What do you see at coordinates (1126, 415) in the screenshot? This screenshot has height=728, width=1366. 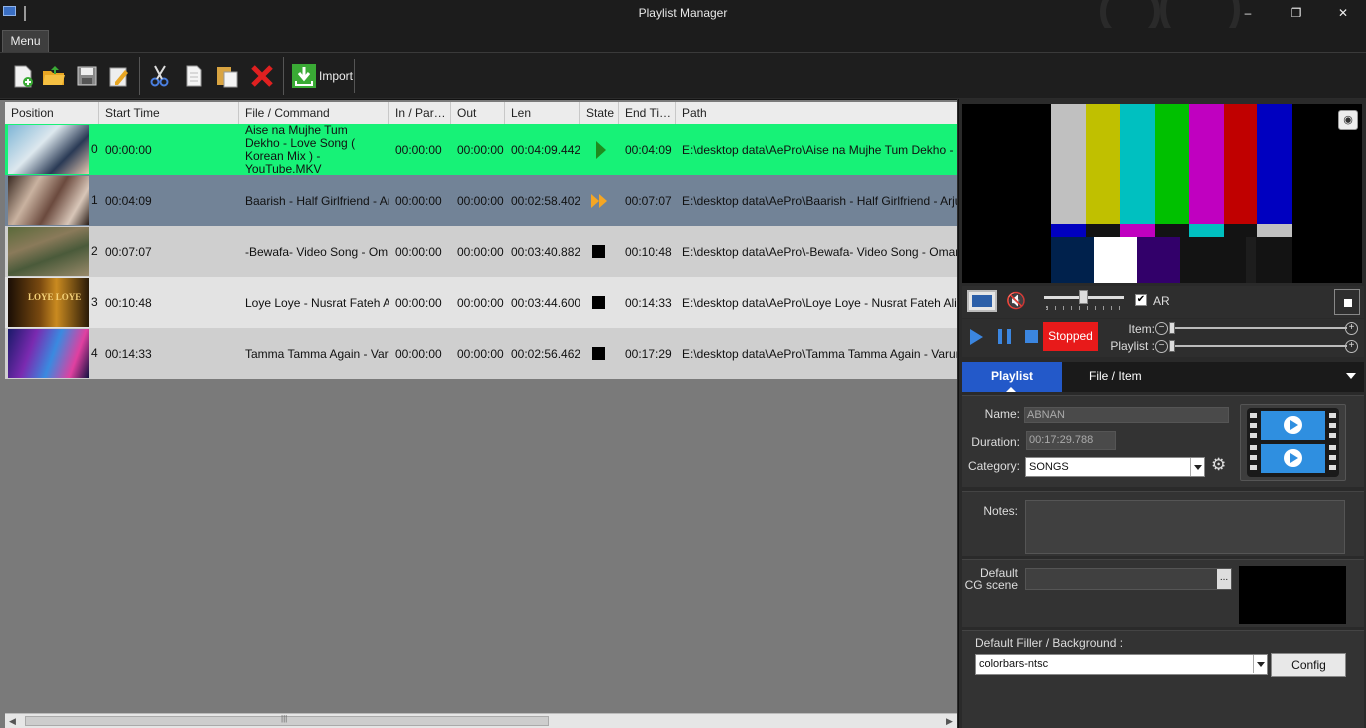 I see `name-field: ABNAN` at bounding box center [1126, 415].